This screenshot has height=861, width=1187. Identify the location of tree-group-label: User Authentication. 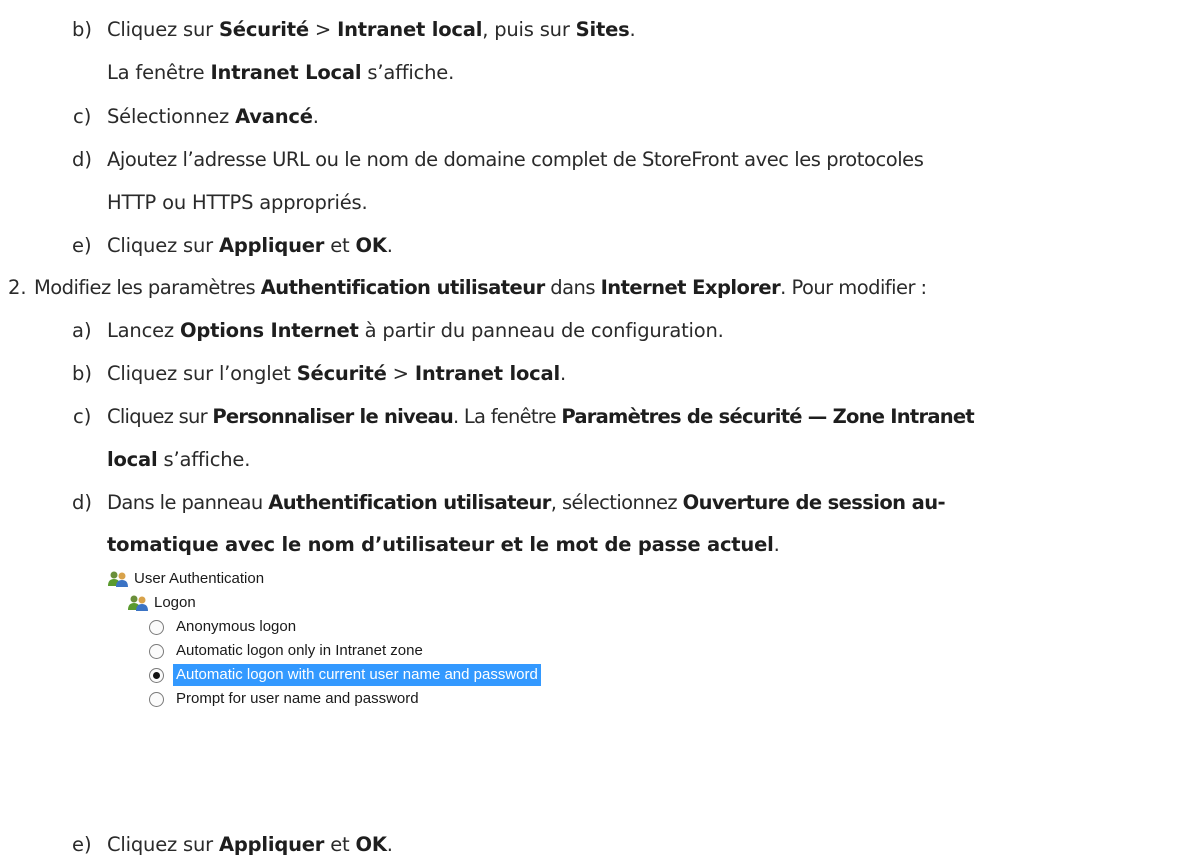
(199, 578).